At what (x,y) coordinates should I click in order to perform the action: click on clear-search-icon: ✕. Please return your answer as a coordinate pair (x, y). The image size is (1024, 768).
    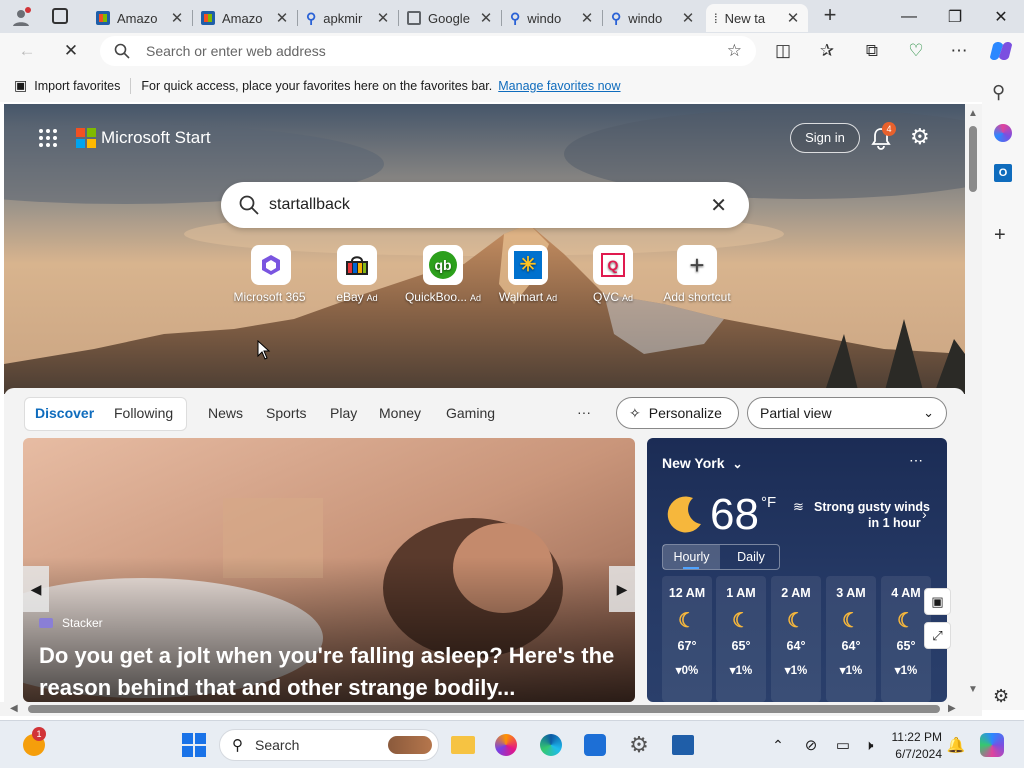
    Looking at the image, I should click on (718, 205).